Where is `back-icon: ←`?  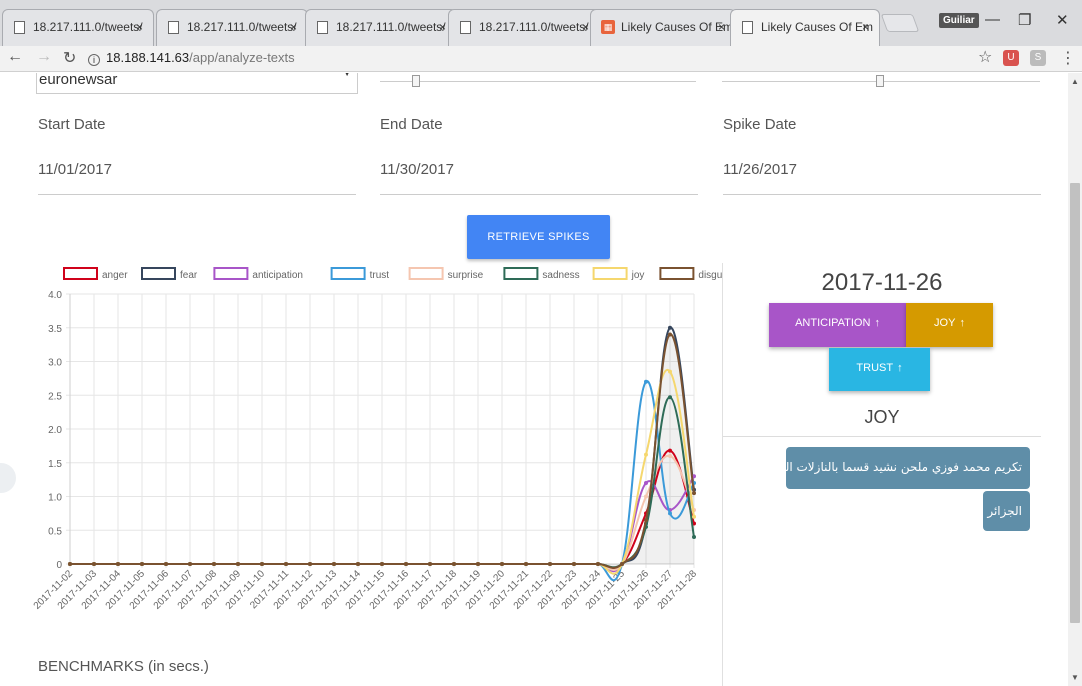 back-icon: ← is located at coordinates (15, 57).